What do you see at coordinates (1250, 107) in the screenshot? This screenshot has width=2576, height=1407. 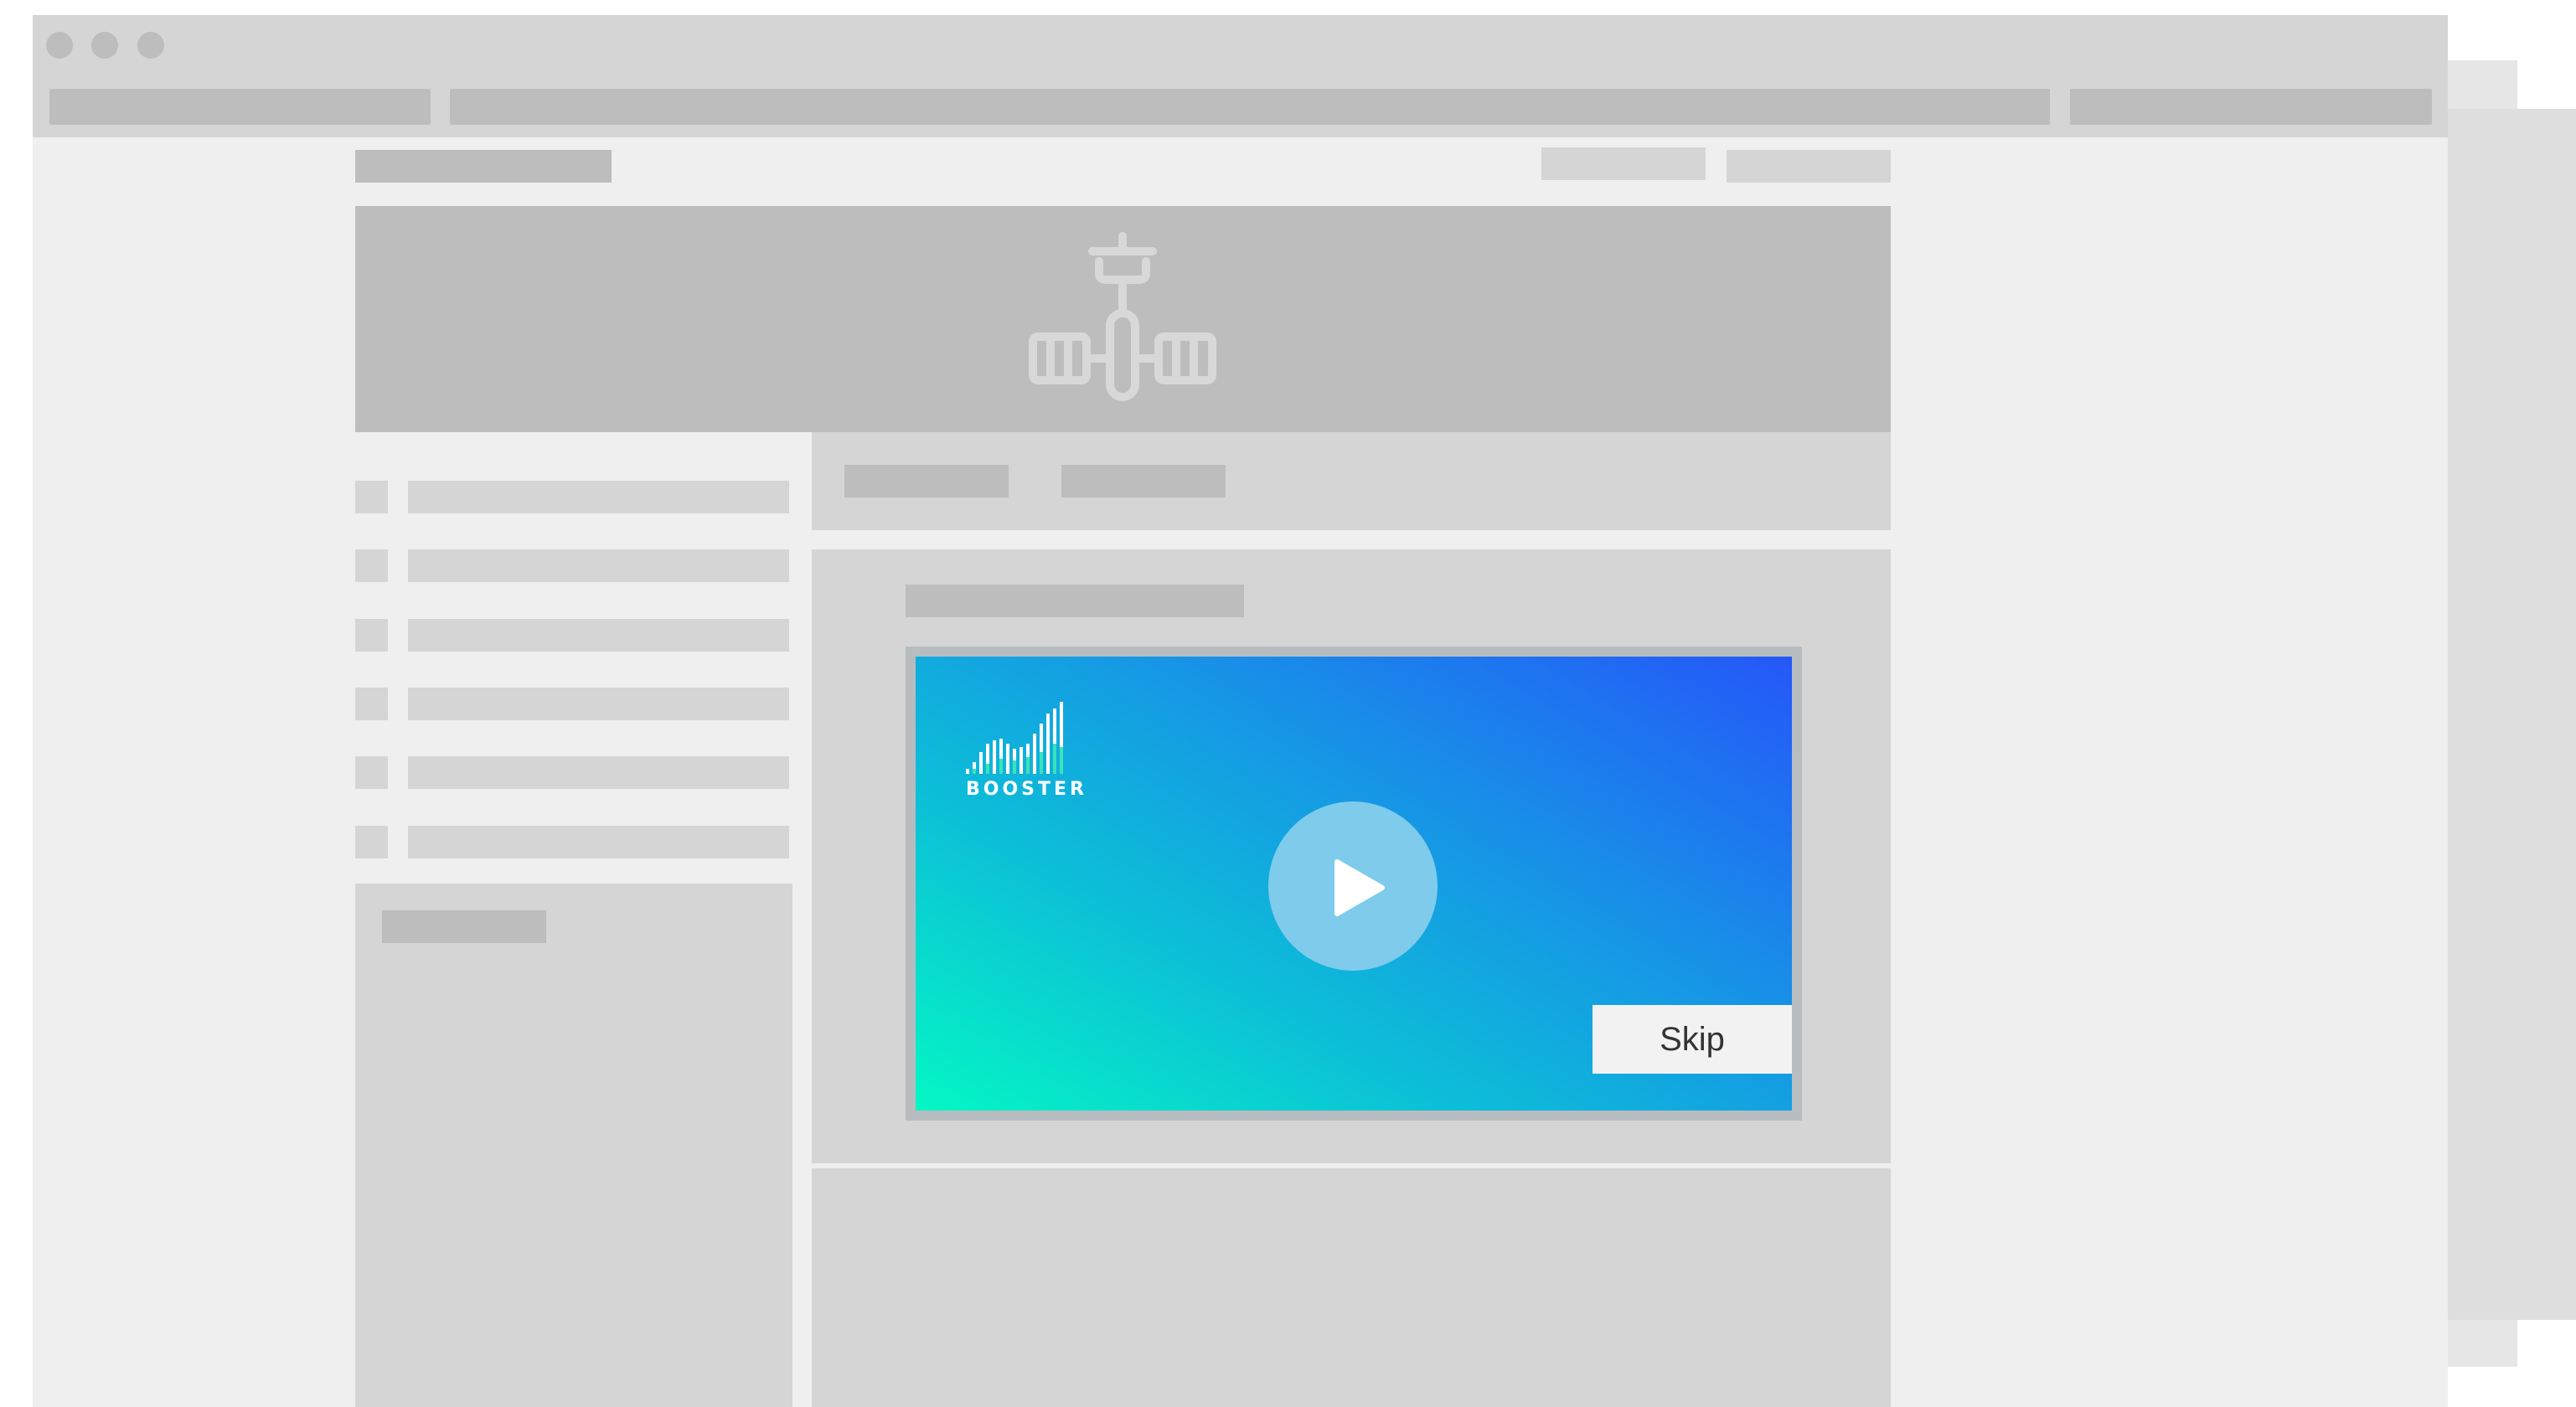 I see `address-bar-placeholder` at bounding box center [1250, 107].